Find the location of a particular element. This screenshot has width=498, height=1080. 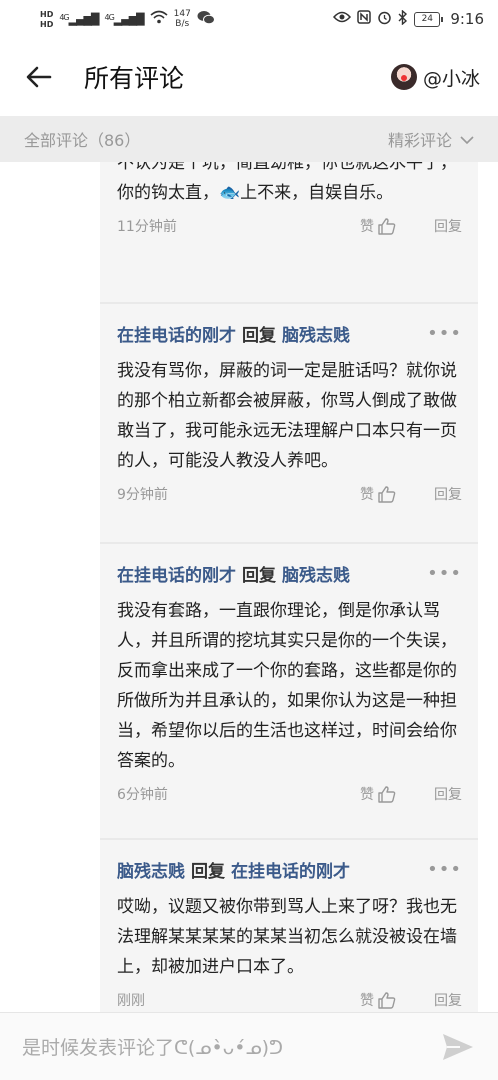

reply-body: 不认为是个坑，简直幼稚，你也就这水平了，你的钩太直，🐟上不来，自娱自乐。 is located at coordinates (287, 182).